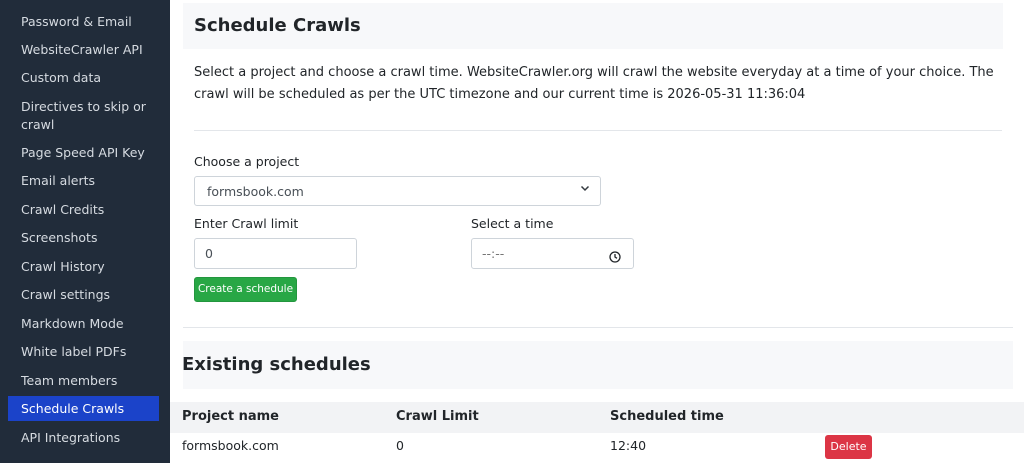 The height and width of the screenshot is (463, 1024). What do you see at coordinates (83, 408) in the screenshot?
I see `sidebar-item-schedule-crawls: Schedule Crawls` at bounding box center [83, 408].